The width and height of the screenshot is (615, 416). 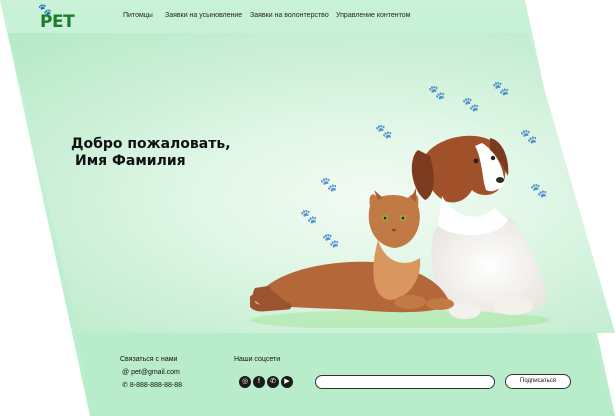 What do you see at coordinates (149, 359) in the screenshot?
I see `contact-title: Связаться с нами` at bounding box center [149, 359].